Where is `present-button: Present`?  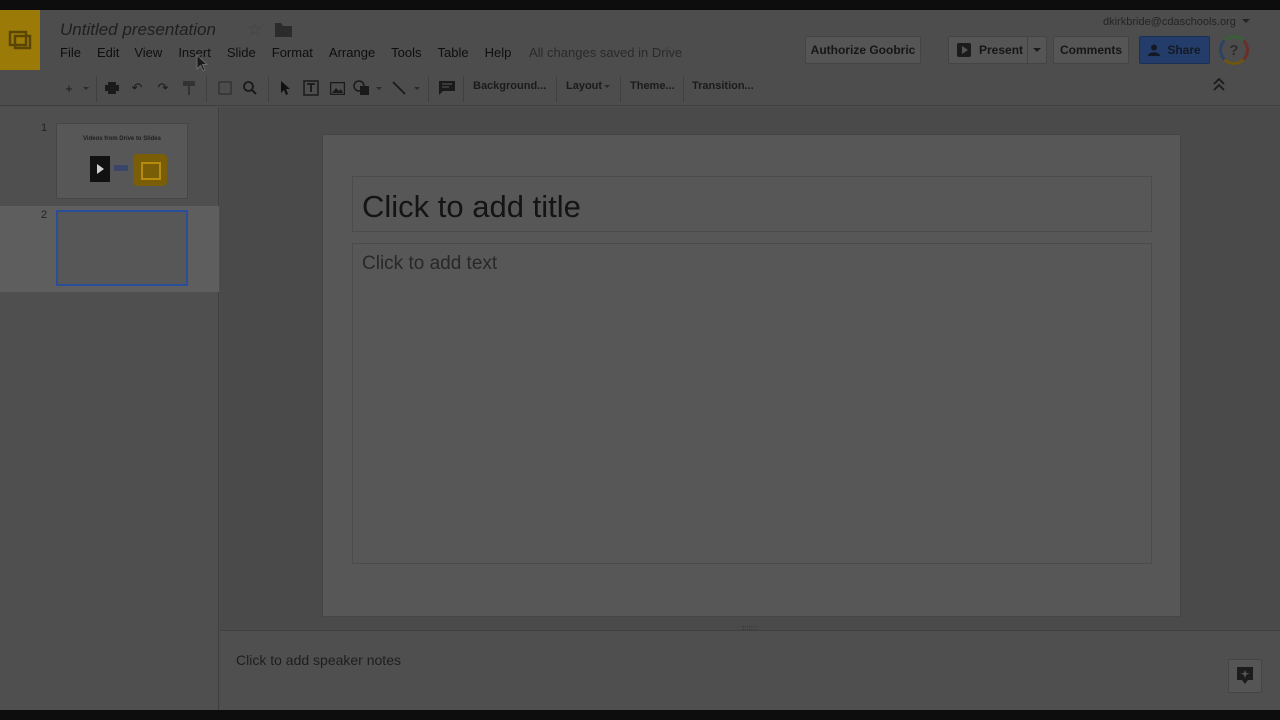
present-button: Present is located at coordinates (988, 50).